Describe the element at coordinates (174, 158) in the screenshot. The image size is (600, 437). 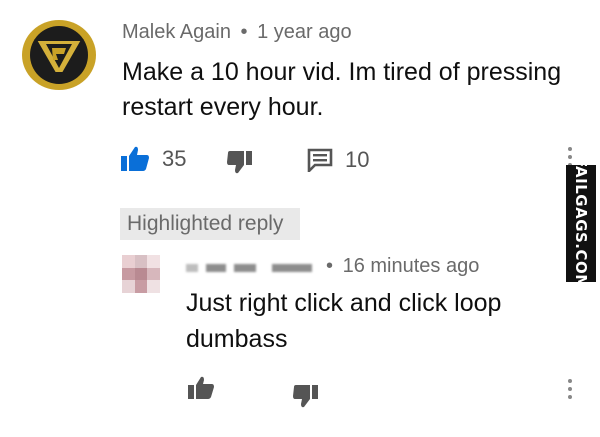
I see `like-count: 35` at that location.